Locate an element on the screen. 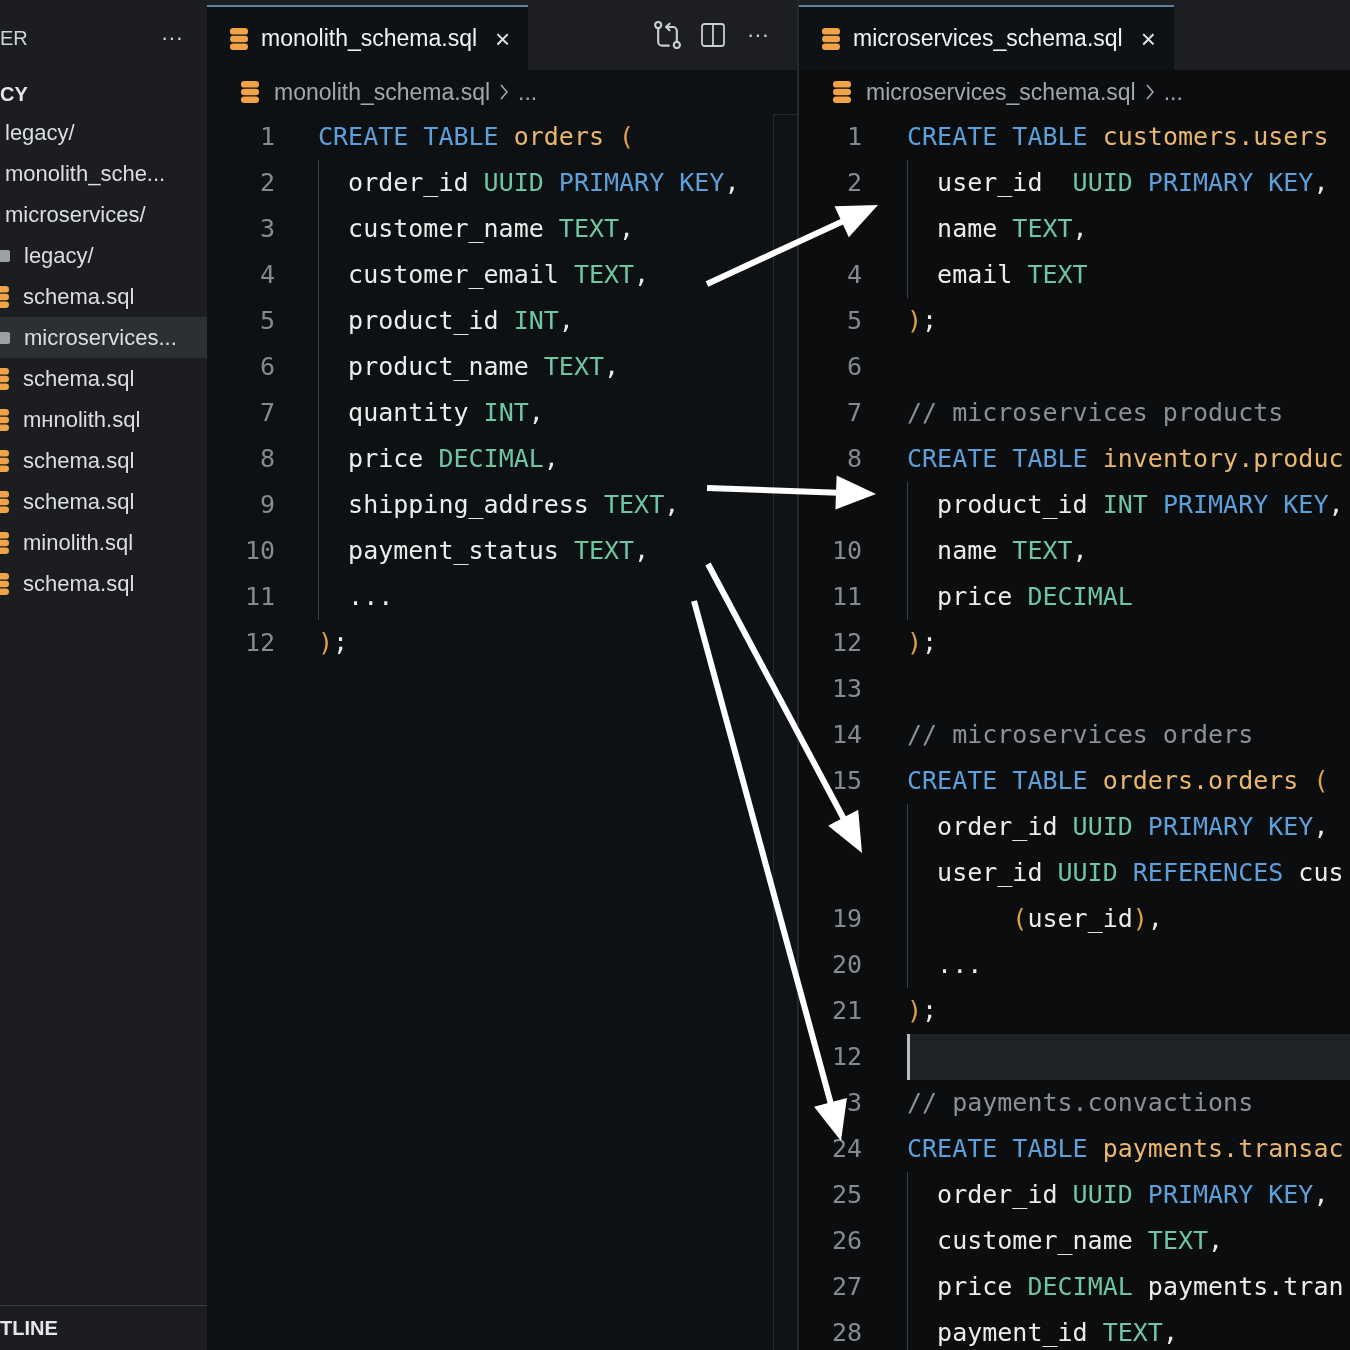 The height and width of the screenshot is (1350, 1350). section-header: TLINE is located at coordinates (29, 1328).